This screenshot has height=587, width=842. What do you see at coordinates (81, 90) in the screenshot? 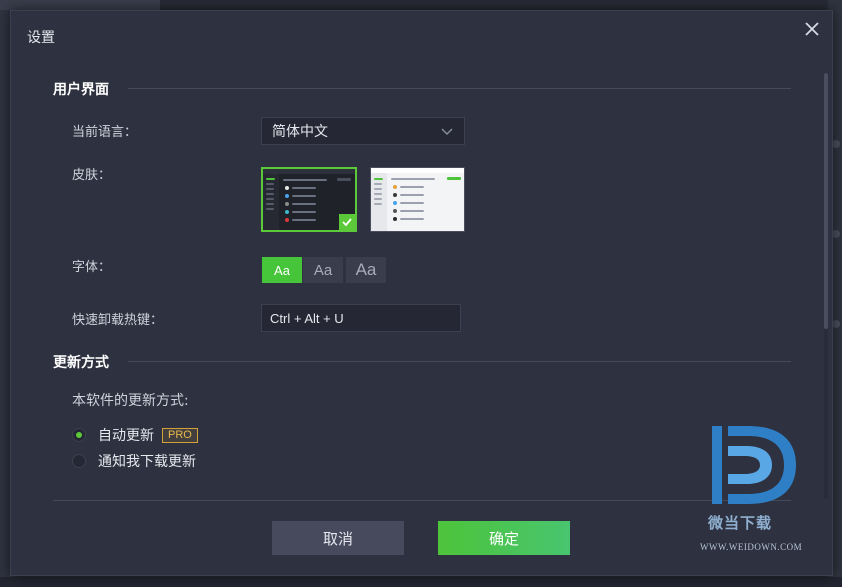
I see `section-heading-ui: 用户界面` at bounding box center [81, 90].